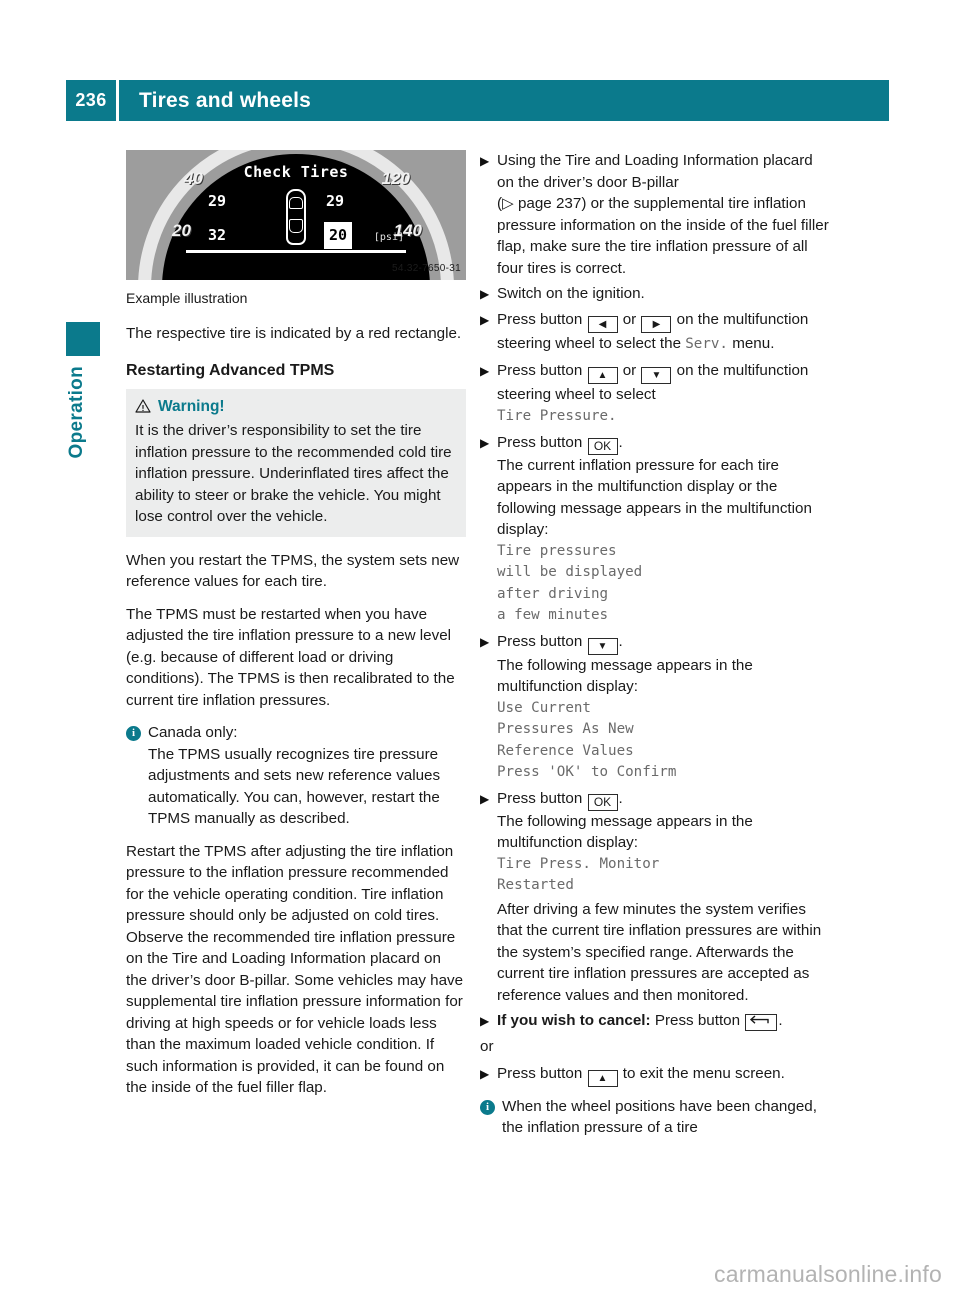 The width and height of the screenshot is (960, 1302). I want to click on section-tab-label: Operation, so click(76, 412).